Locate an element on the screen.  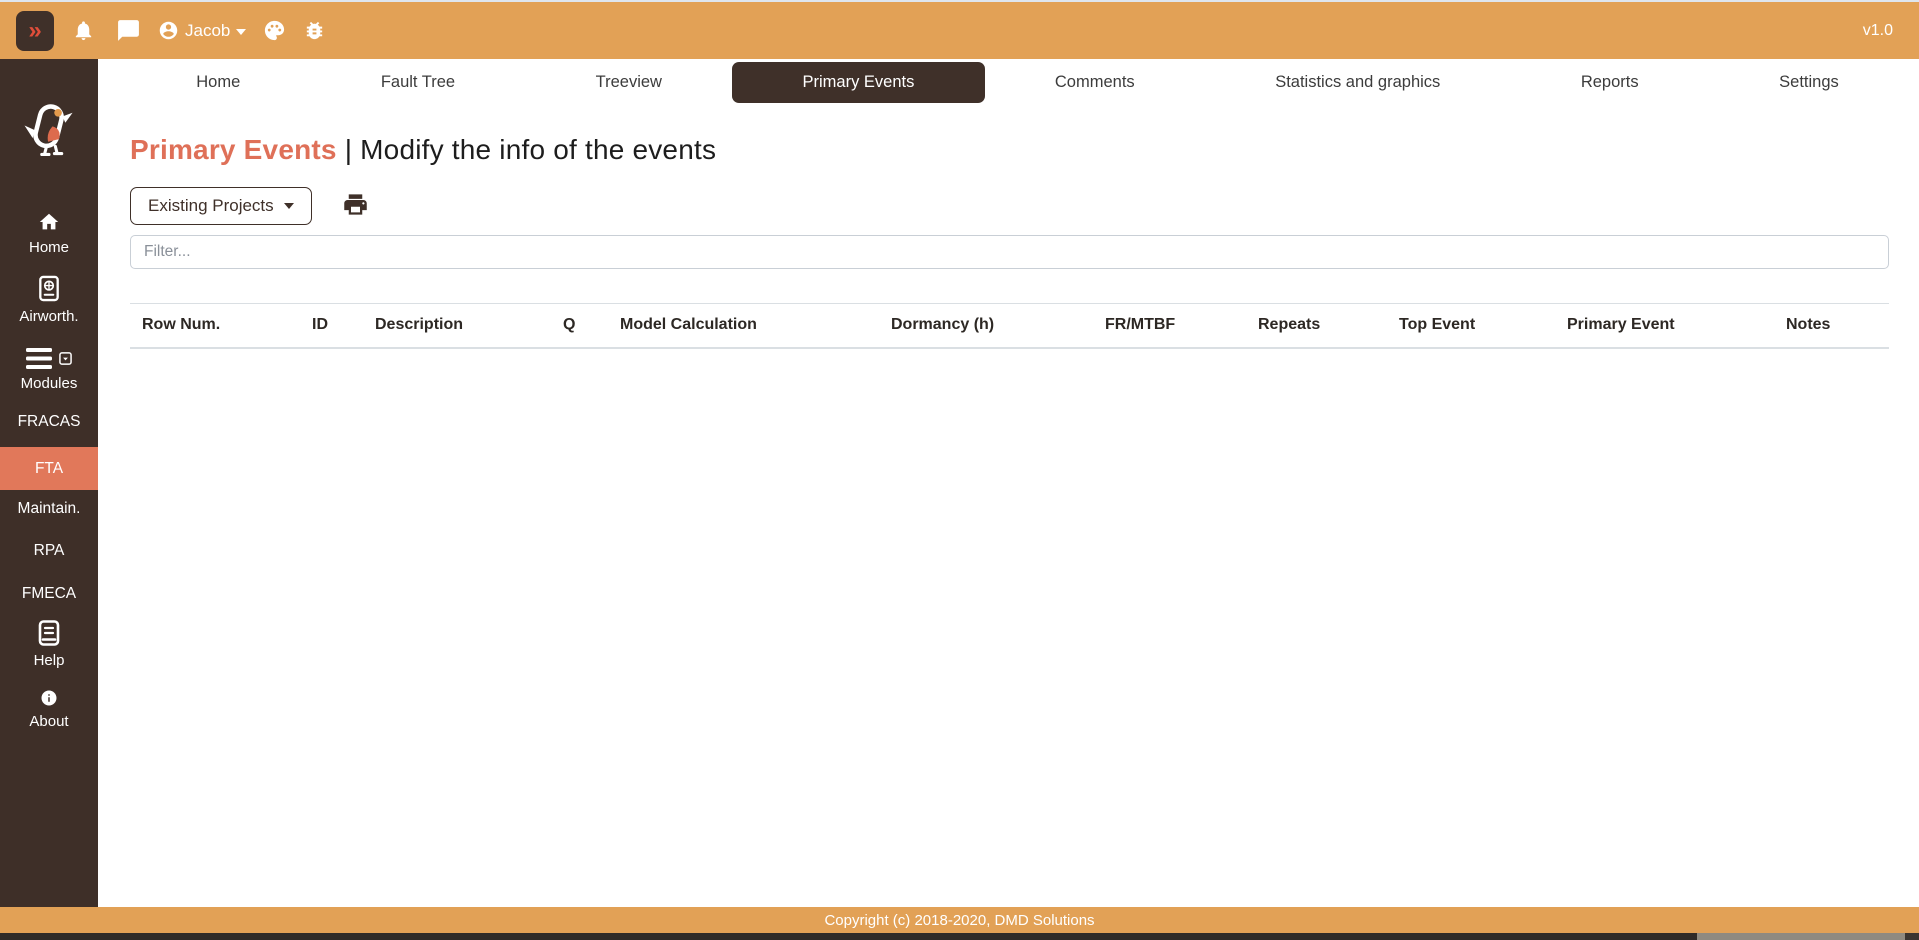
sidebar-item-label: Help is located at coordinates (49, 660).